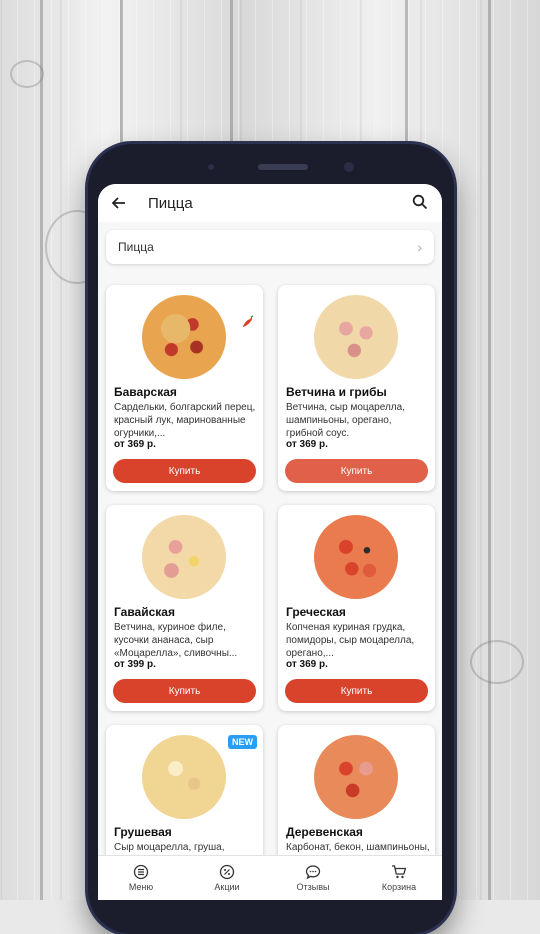  What do you see at coordinates (313, 887) in the screenshot?
I see `tab-label: Отзывы` at bounding box center [313, 887].